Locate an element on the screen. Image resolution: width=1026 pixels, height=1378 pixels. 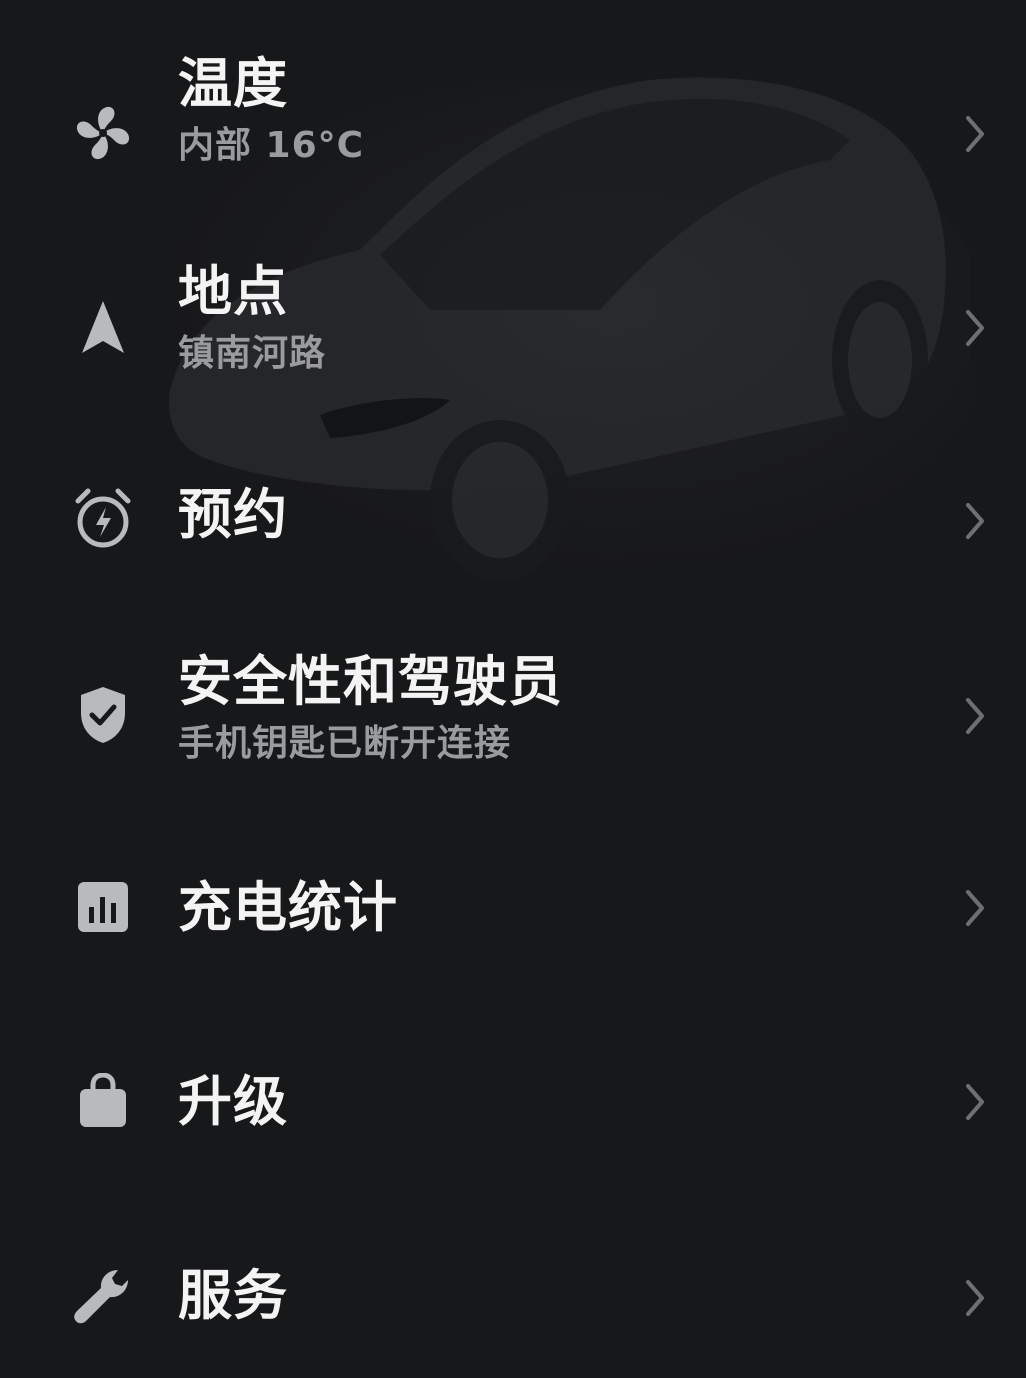
menu-item-subtitle: 手机钥匙已断开连接 is located at coordinates (345, 743).